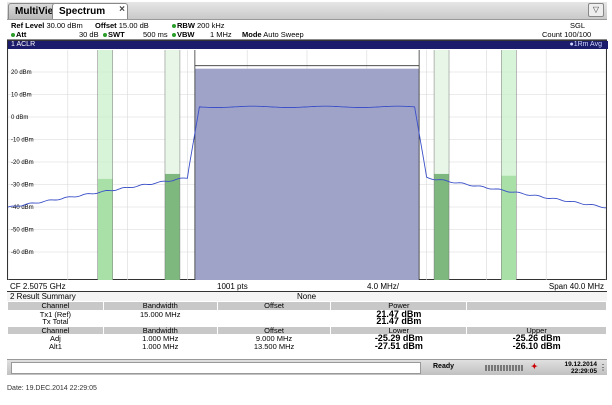 This screenshot has width=612, height=405. I want to click on sweep-points: 1001 pts, so click(232, 286).